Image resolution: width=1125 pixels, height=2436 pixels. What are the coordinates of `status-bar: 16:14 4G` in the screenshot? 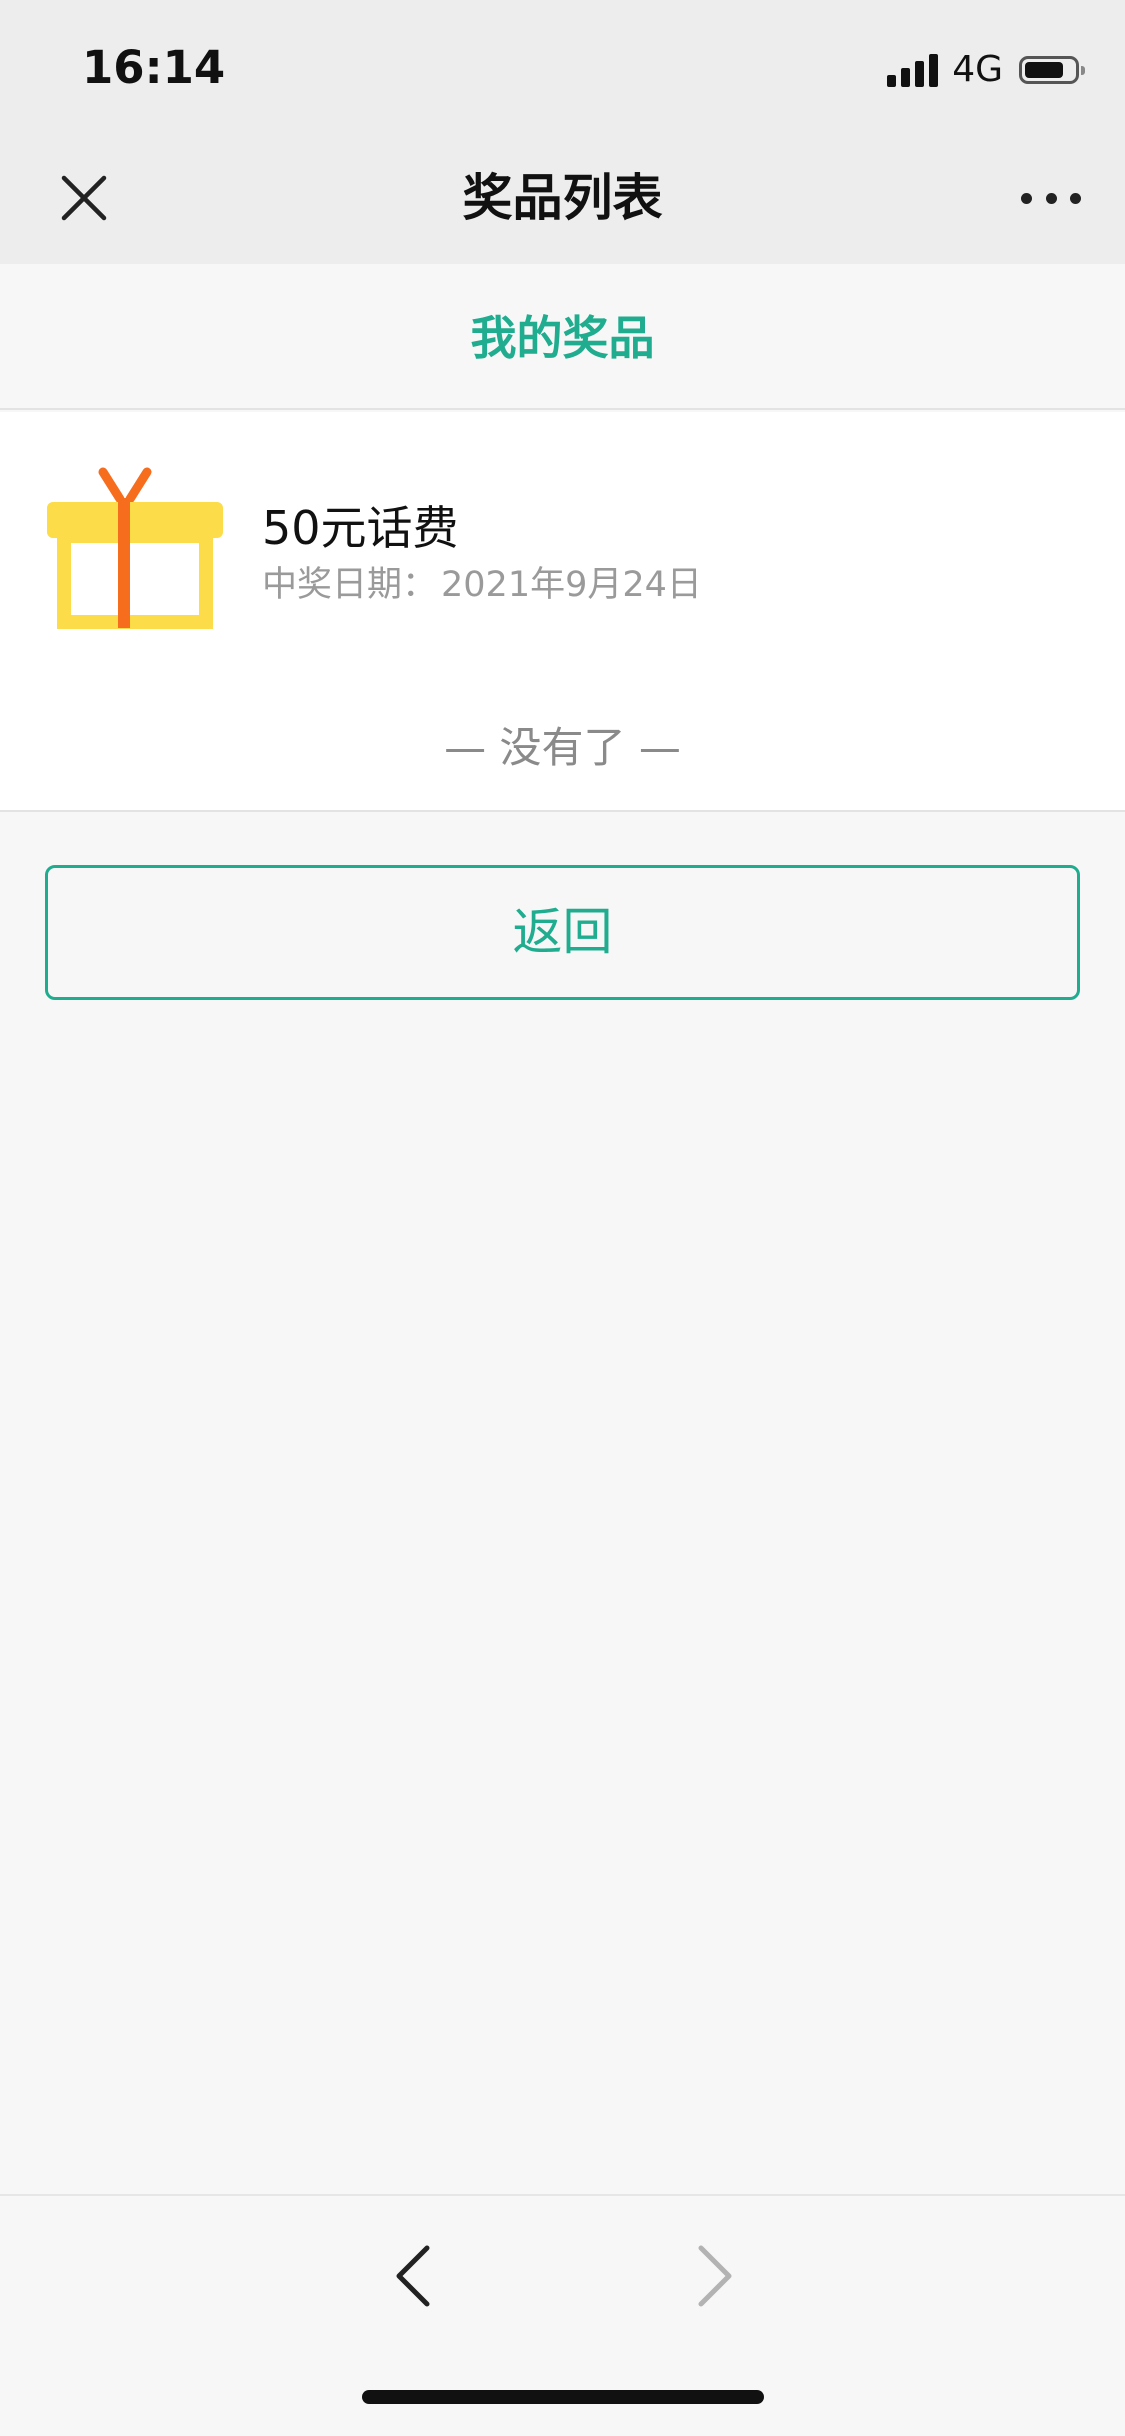 It's located at (562, 66).